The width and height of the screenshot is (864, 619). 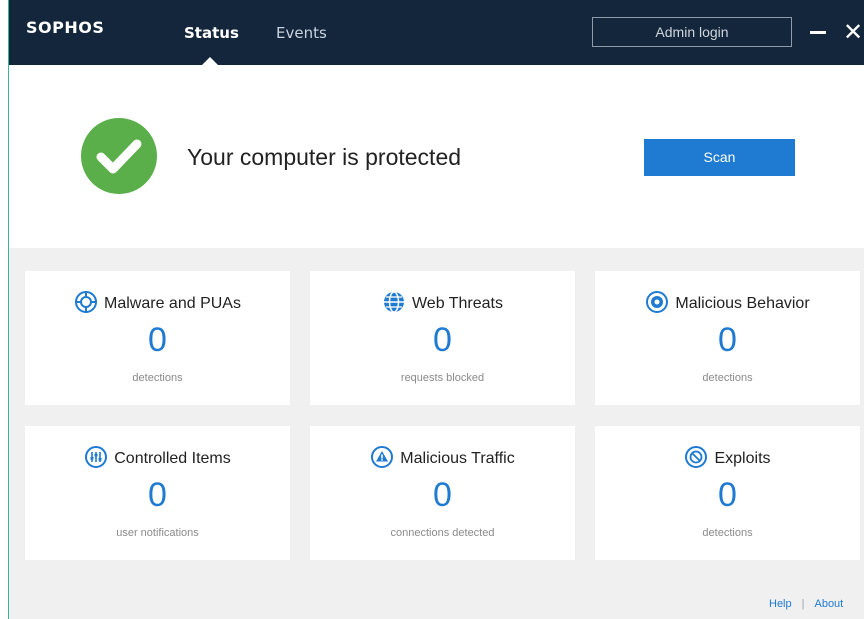 I want to click on card-title: Exploits, so click(x=742, y=458).